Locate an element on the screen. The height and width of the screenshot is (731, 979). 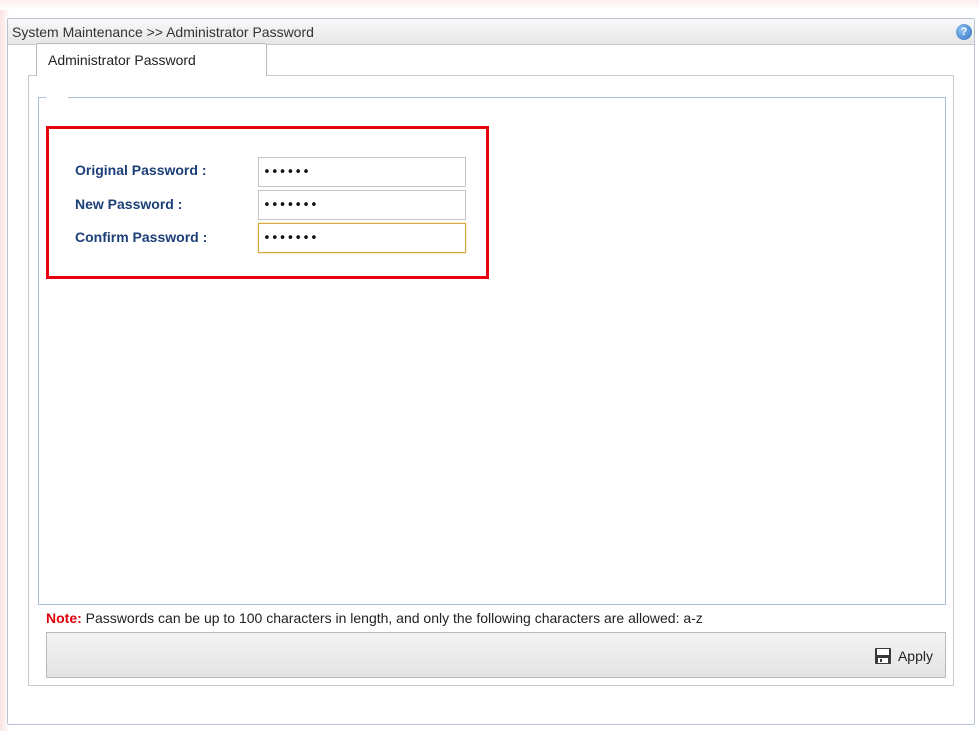
tab-administrator-password: Administrator Password is located at coordinates (151, 59).